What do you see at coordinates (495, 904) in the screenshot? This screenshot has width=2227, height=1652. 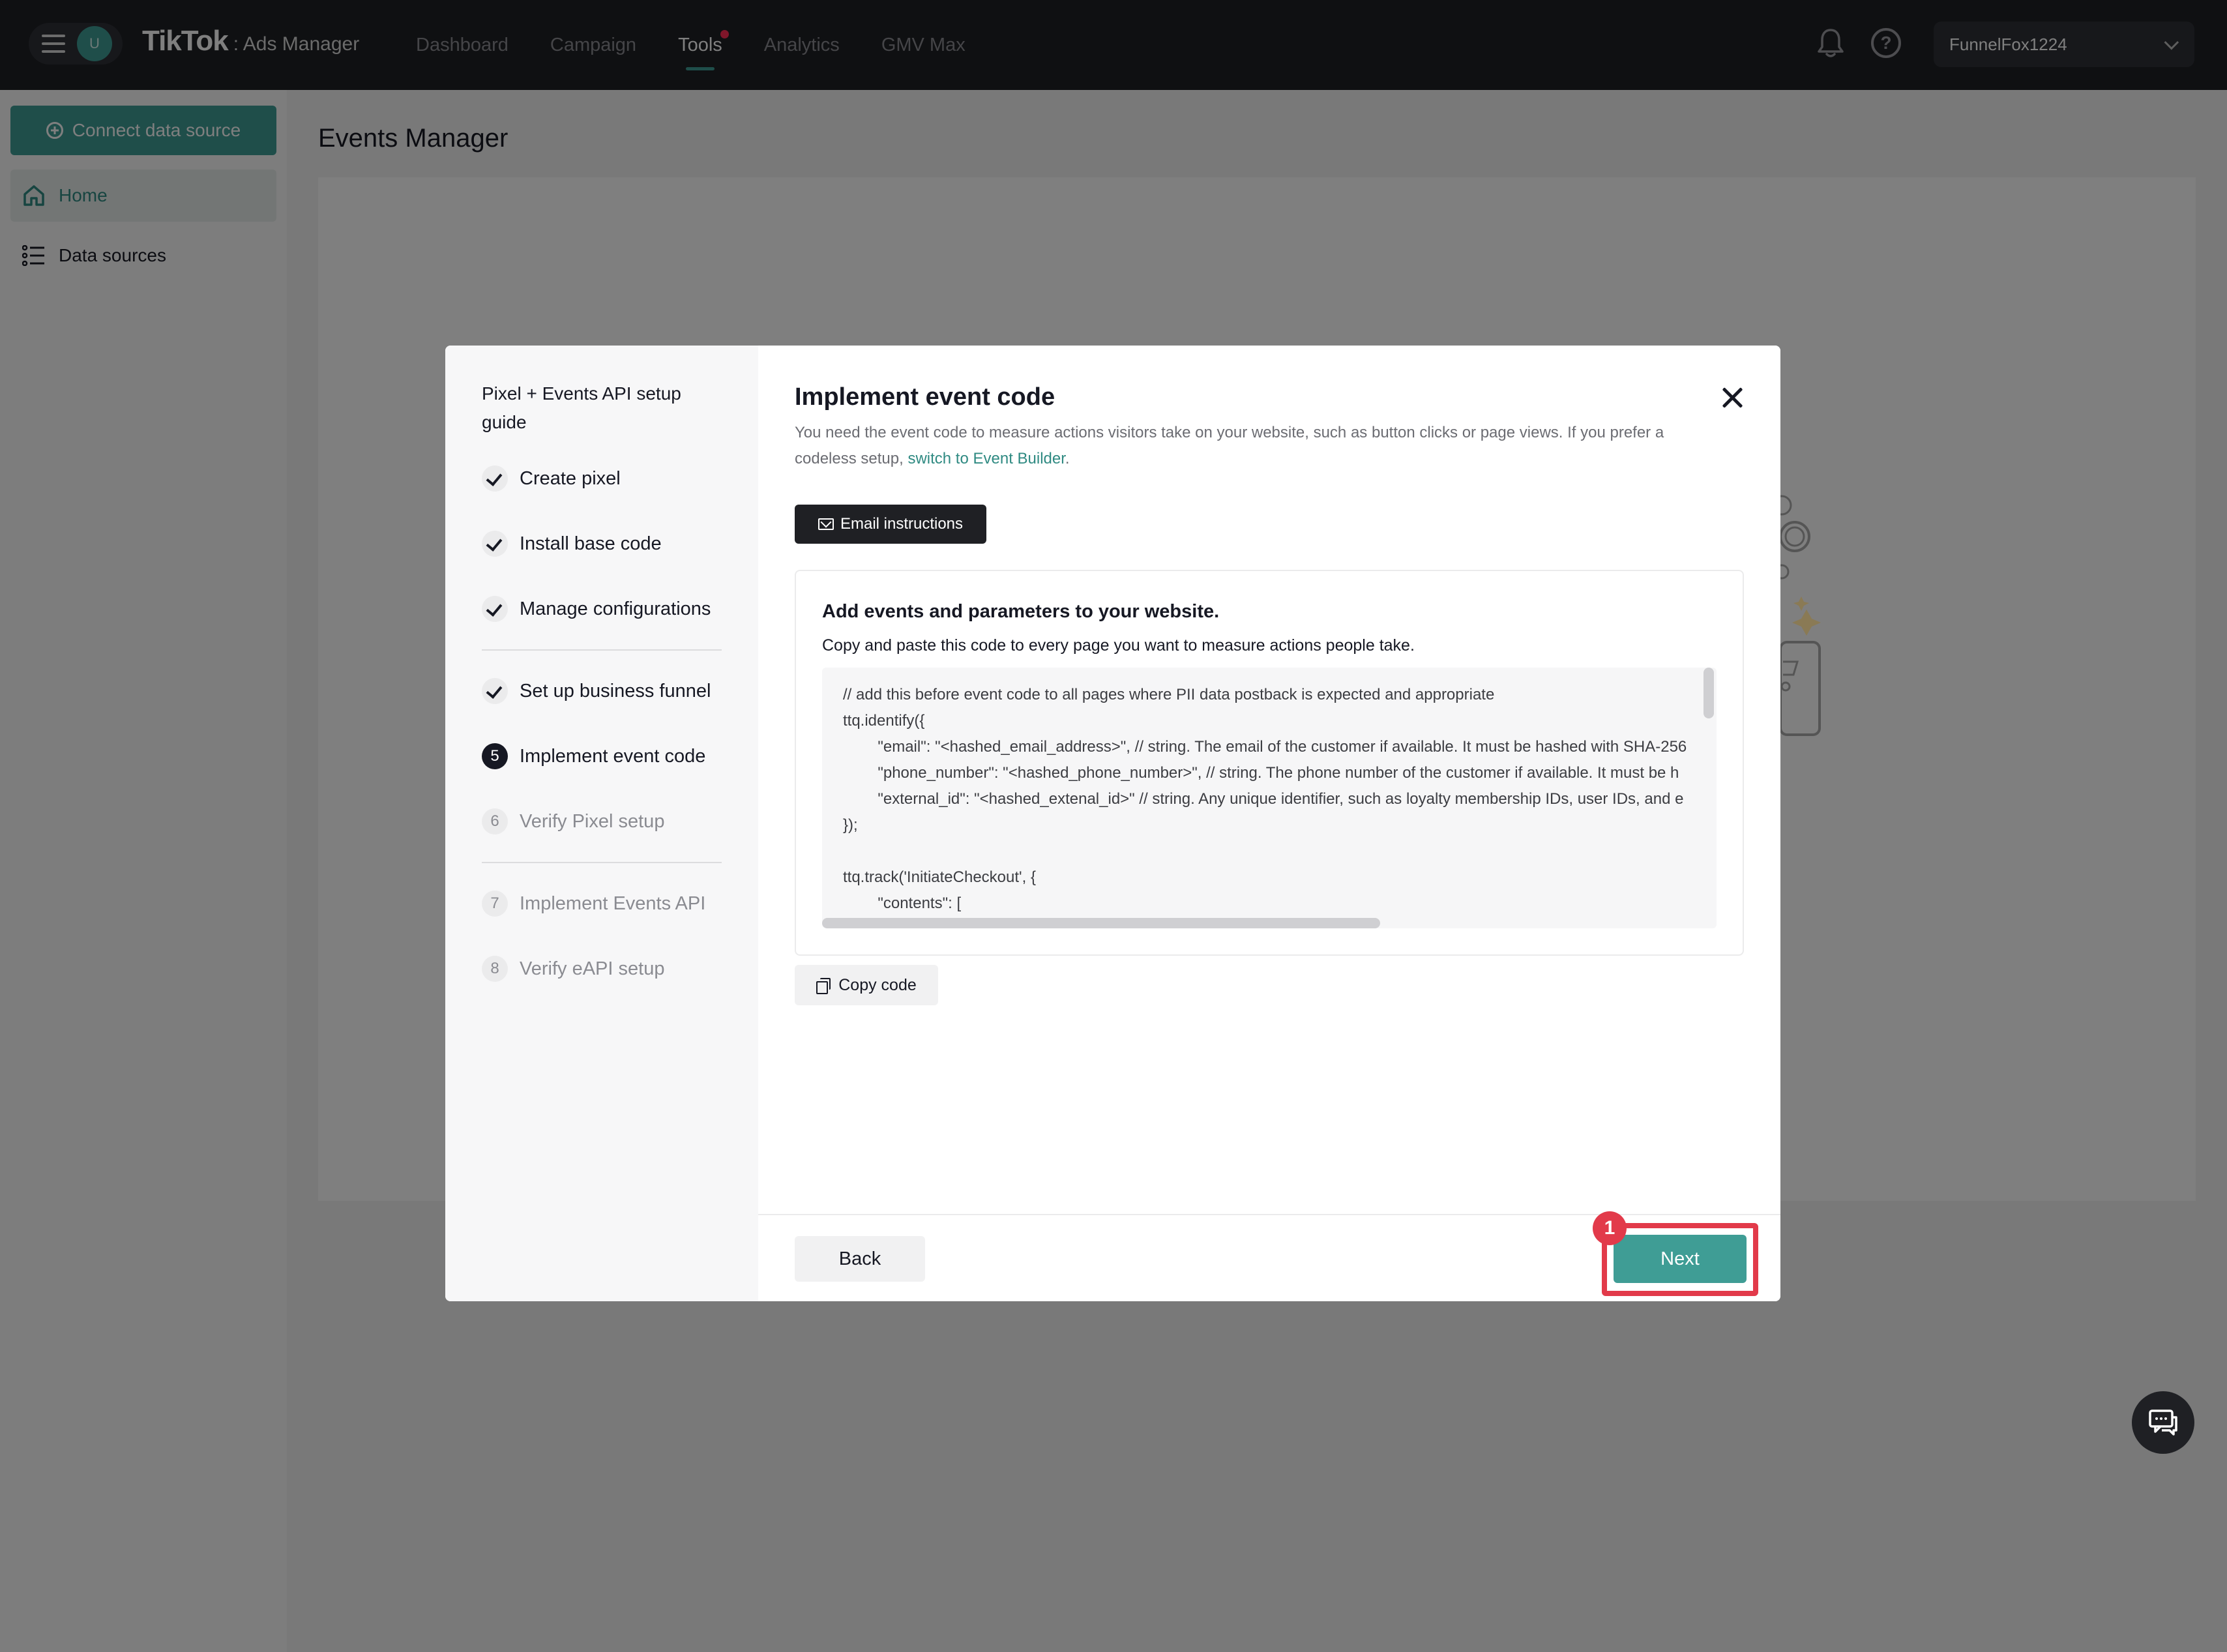 I see `step-number: 7` at bounding box center [495, 904].